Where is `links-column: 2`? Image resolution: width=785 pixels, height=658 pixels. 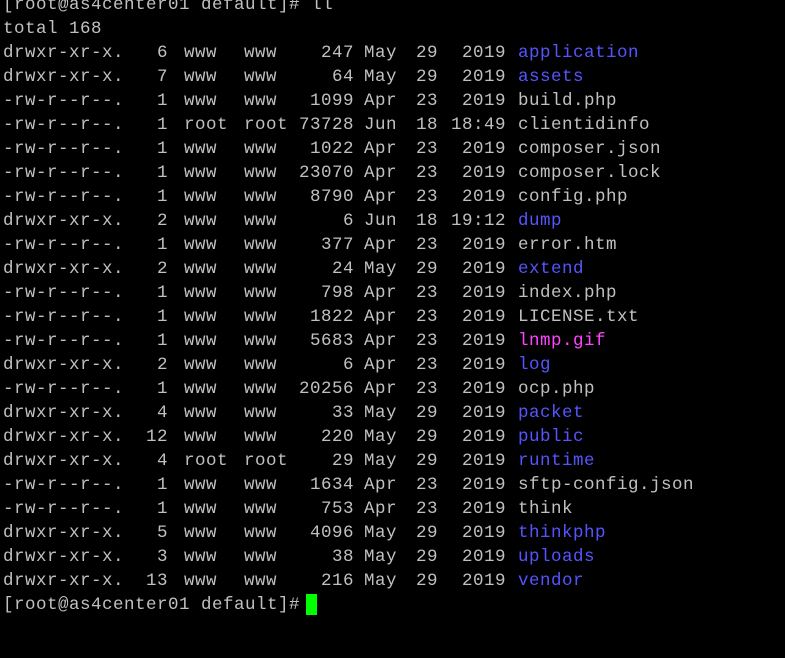
links-column: 2 is located at coordinates (162, 221).